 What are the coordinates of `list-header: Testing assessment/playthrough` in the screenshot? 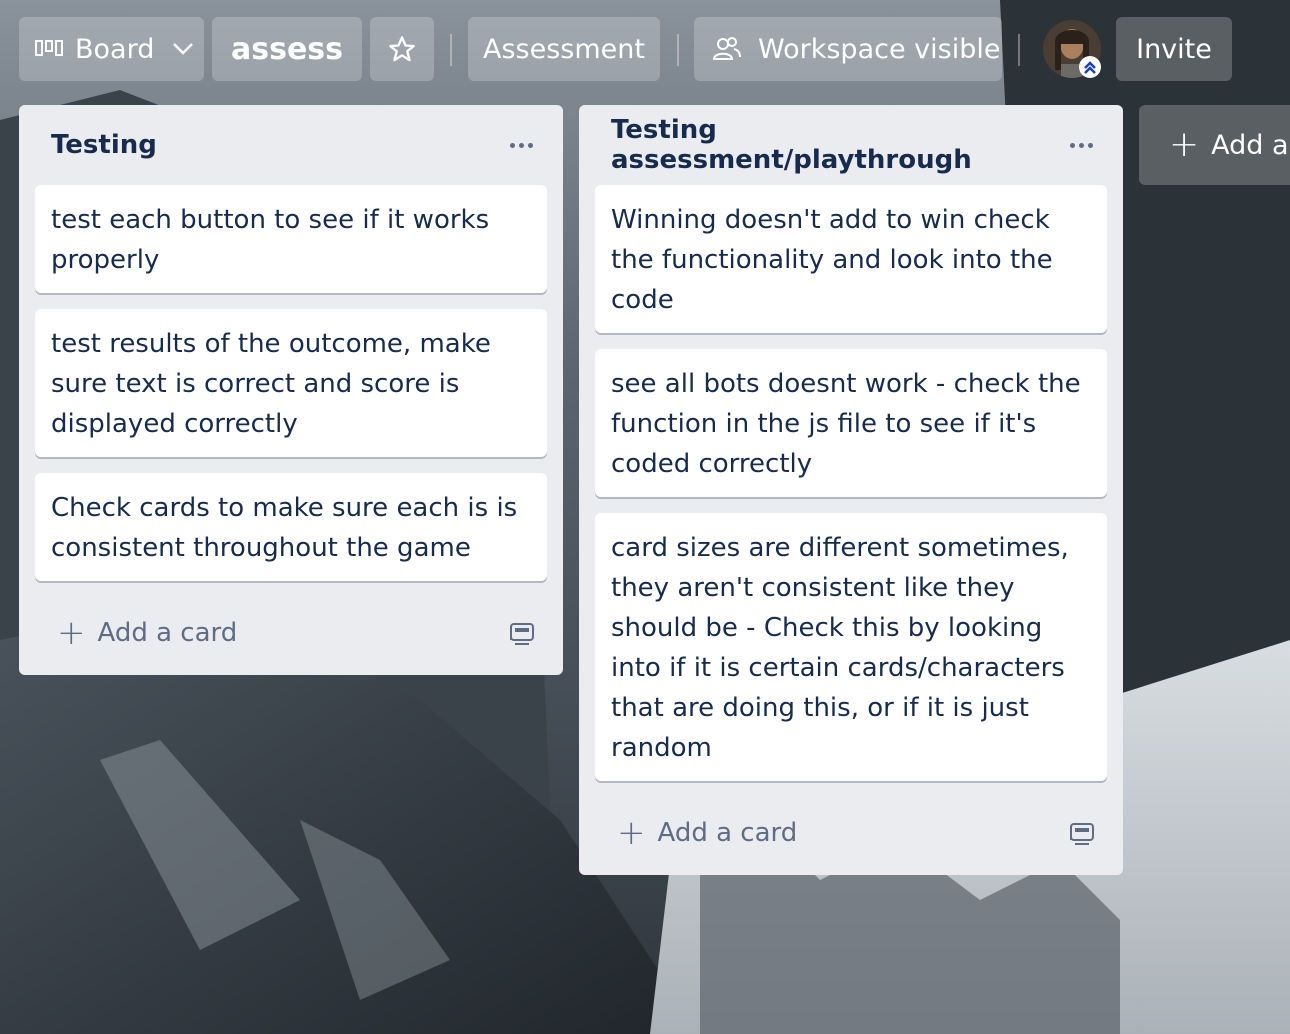 It's located at (851, 145).